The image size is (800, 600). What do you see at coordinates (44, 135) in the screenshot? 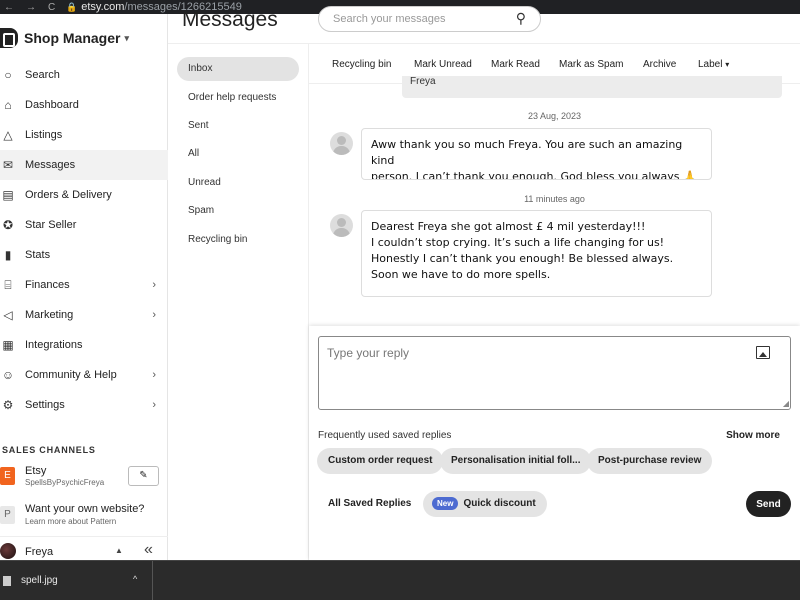
I see `sidebar-item-label: Listings` at bounding box center [44, 135].